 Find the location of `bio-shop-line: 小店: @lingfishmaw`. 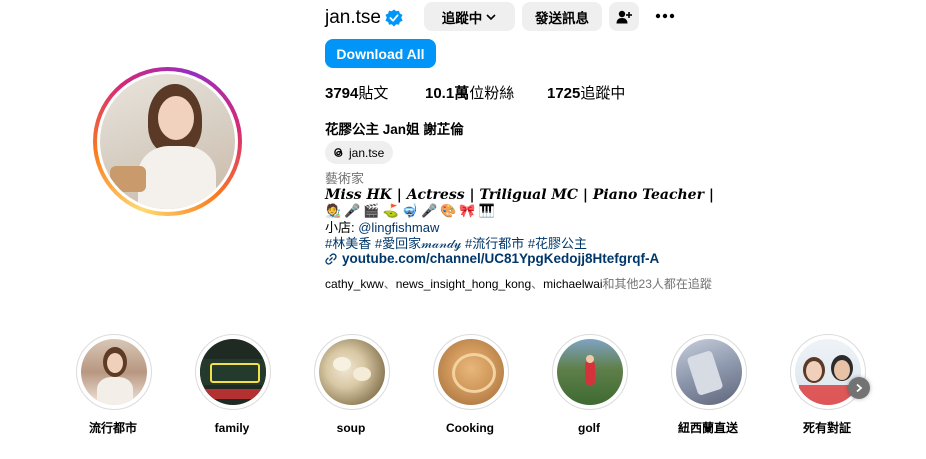

bio-shop-line: 小店: @lingfishmaw is located at coordinates (382, 228).